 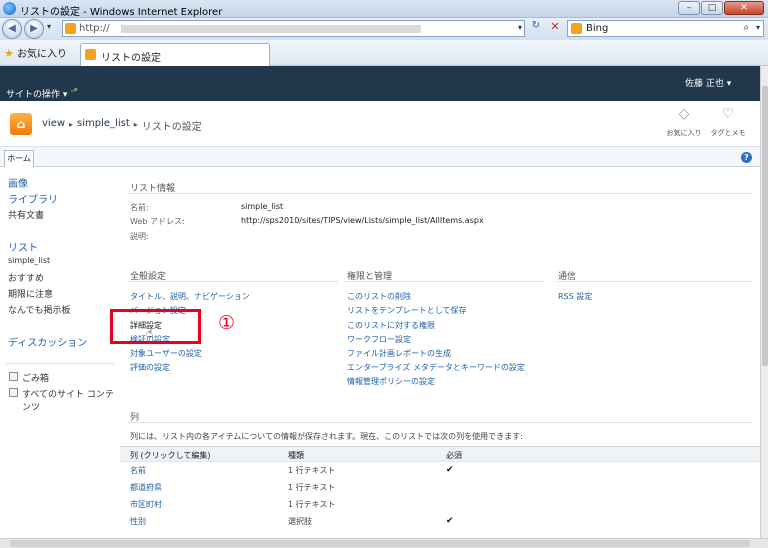 I want to click on address-toolbar: ◀ ▶ ▾ http:// ▾ ↻ ✕ Bing ⌕ ▾, so click(x=384, y=29).